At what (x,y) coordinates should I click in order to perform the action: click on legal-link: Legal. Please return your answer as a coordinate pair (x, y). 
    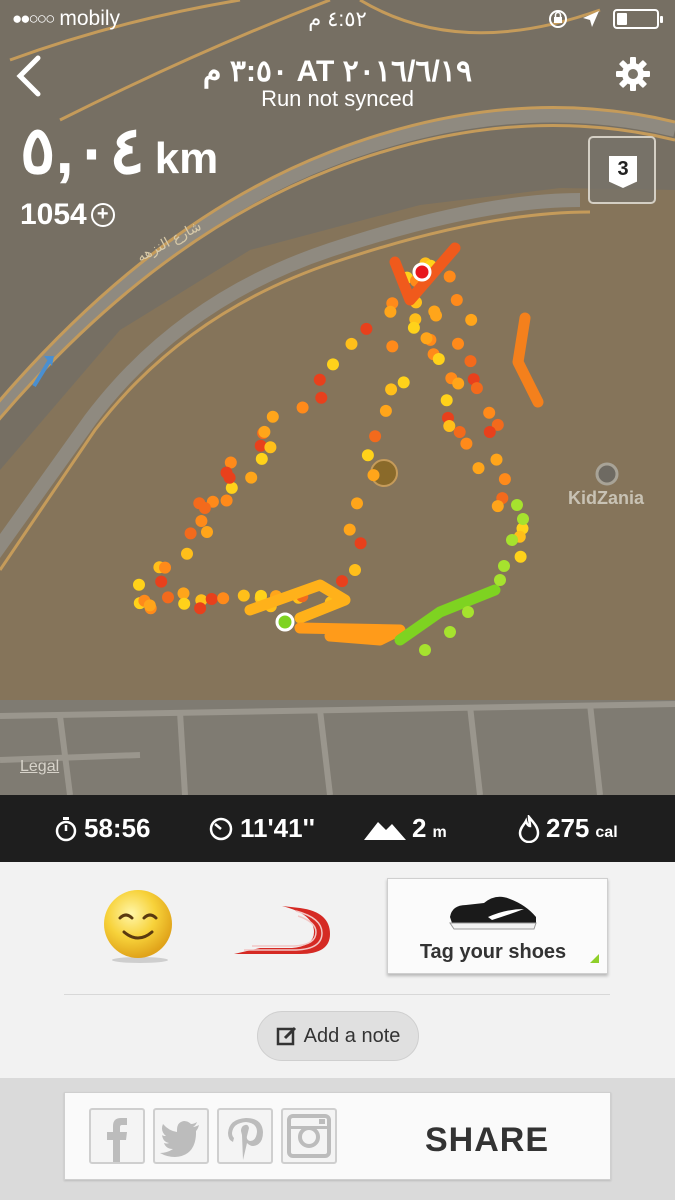
    Looking at the image, I should click on (39, 767).